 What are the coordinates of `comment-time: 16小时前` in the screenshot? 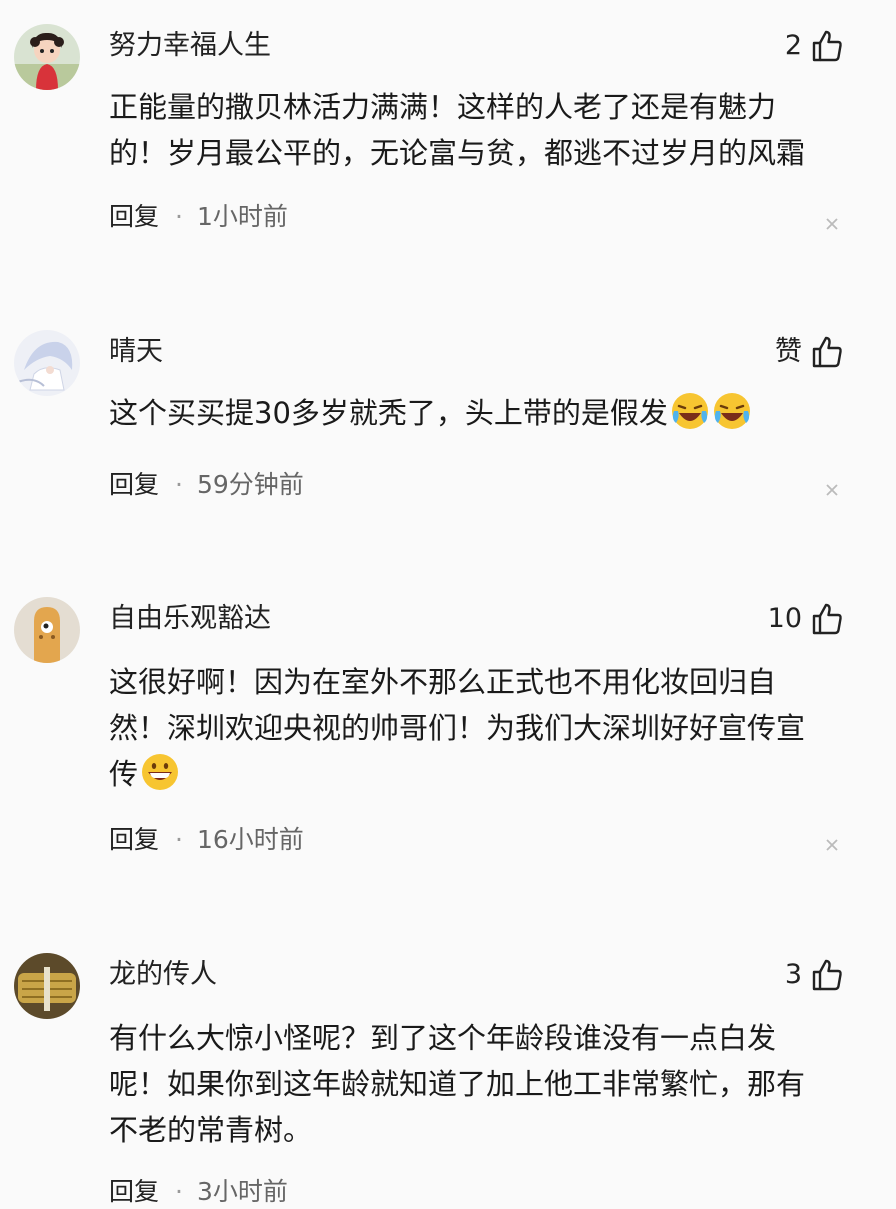 It's located at (250, 839).